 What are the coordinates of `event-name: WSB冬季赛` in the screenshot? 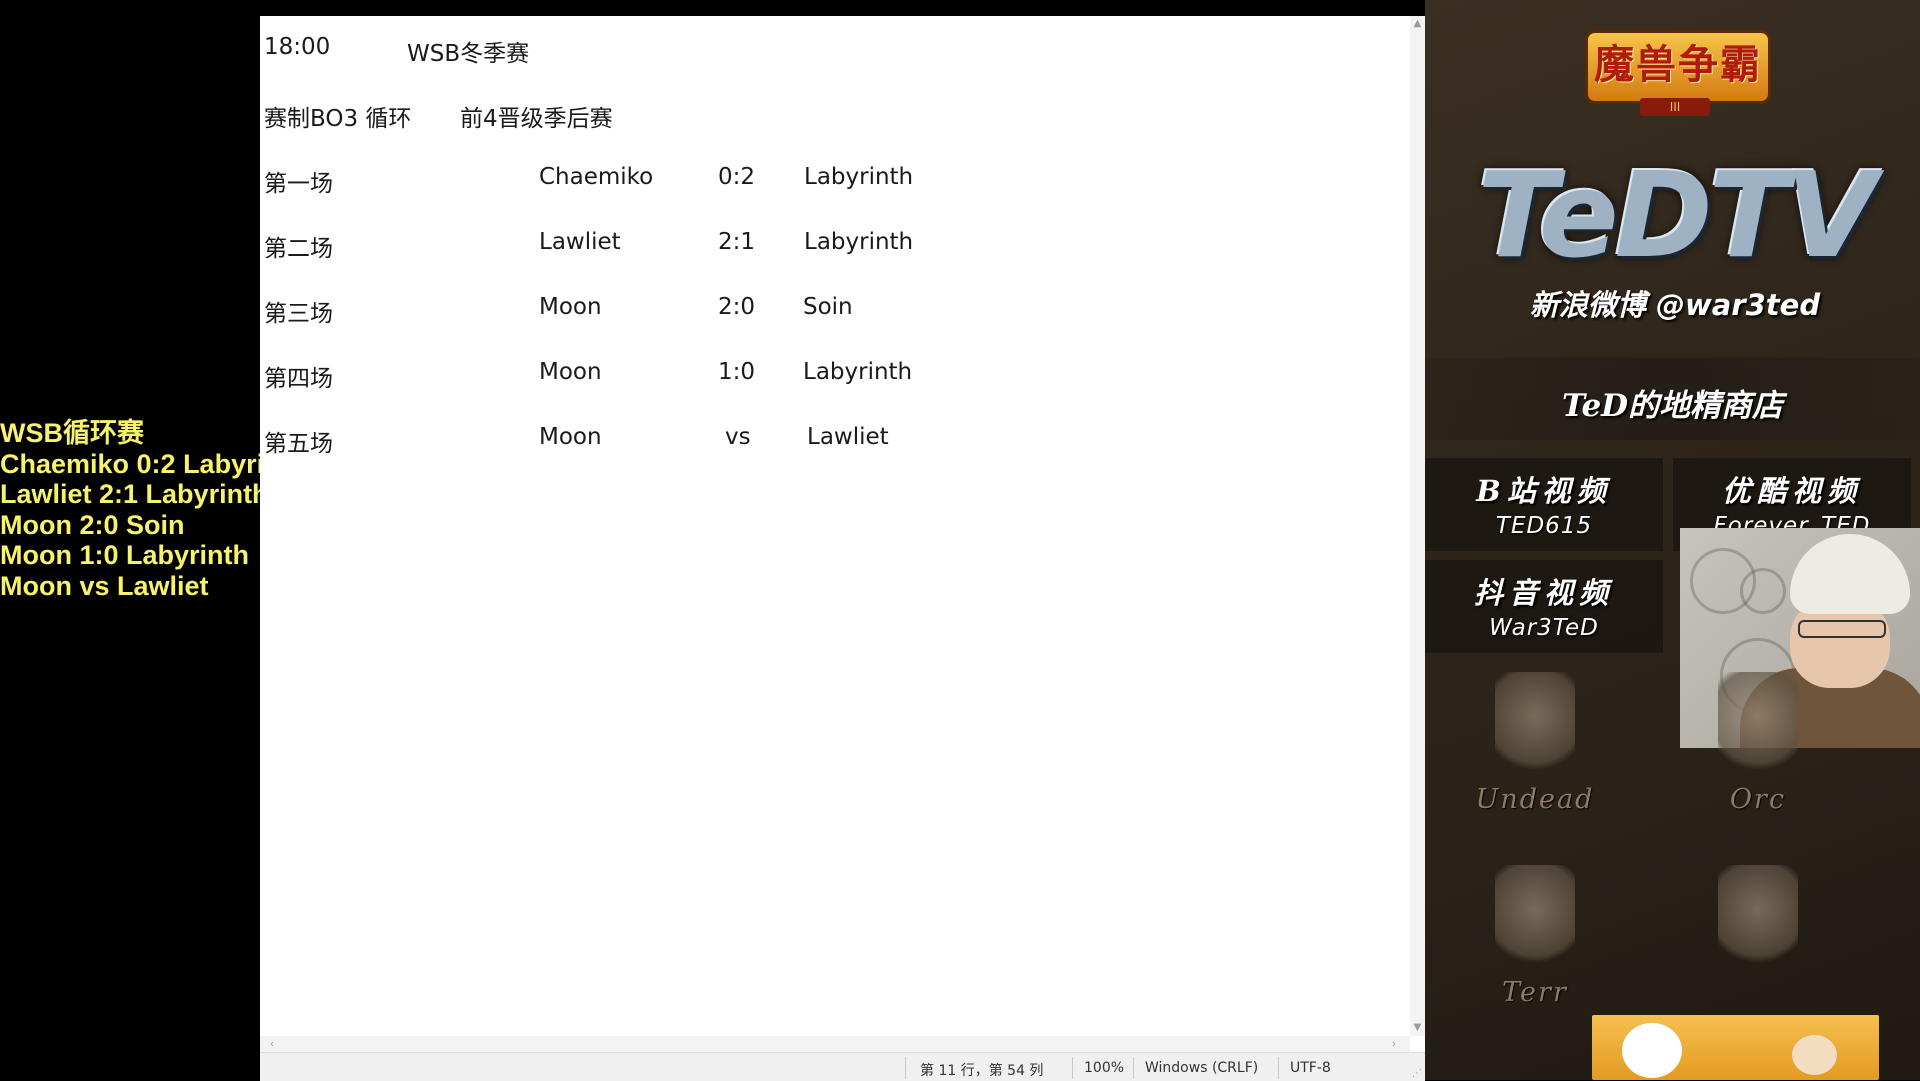 It's located at (468, 54).